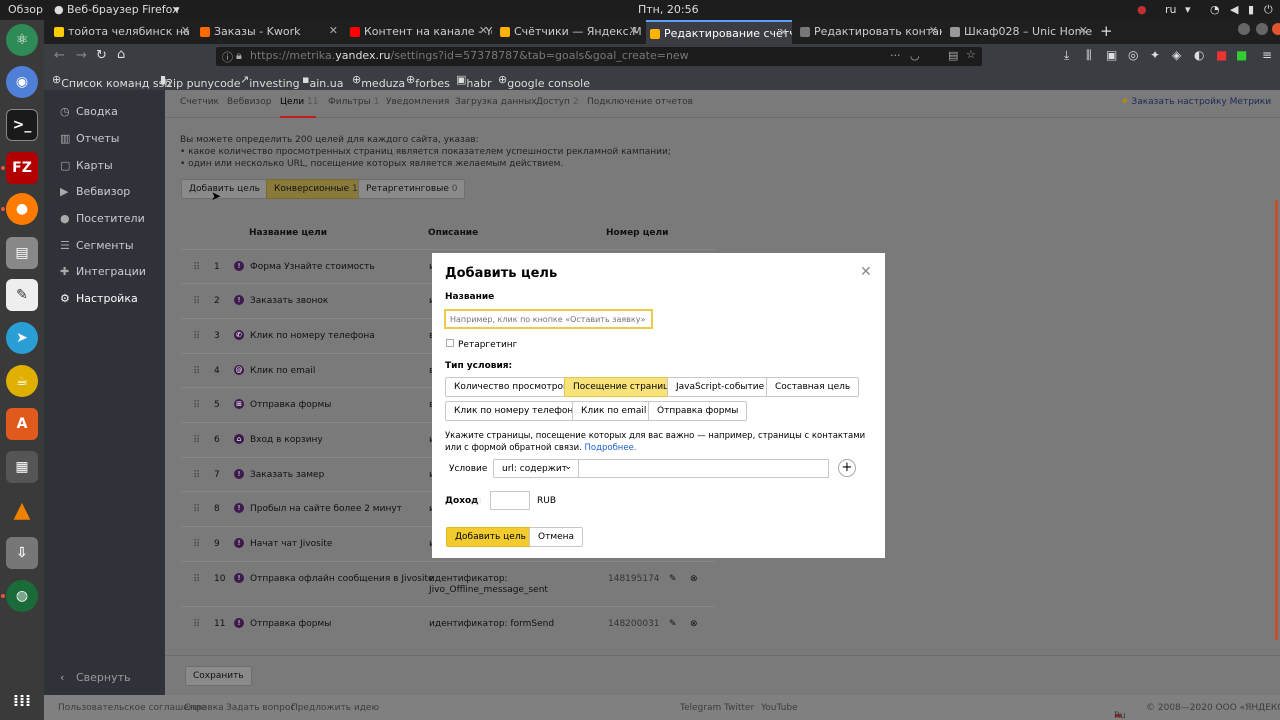 The image size is (1280, 720). I want to click on add-goal-button: Добавить цель, so click(224, 189).